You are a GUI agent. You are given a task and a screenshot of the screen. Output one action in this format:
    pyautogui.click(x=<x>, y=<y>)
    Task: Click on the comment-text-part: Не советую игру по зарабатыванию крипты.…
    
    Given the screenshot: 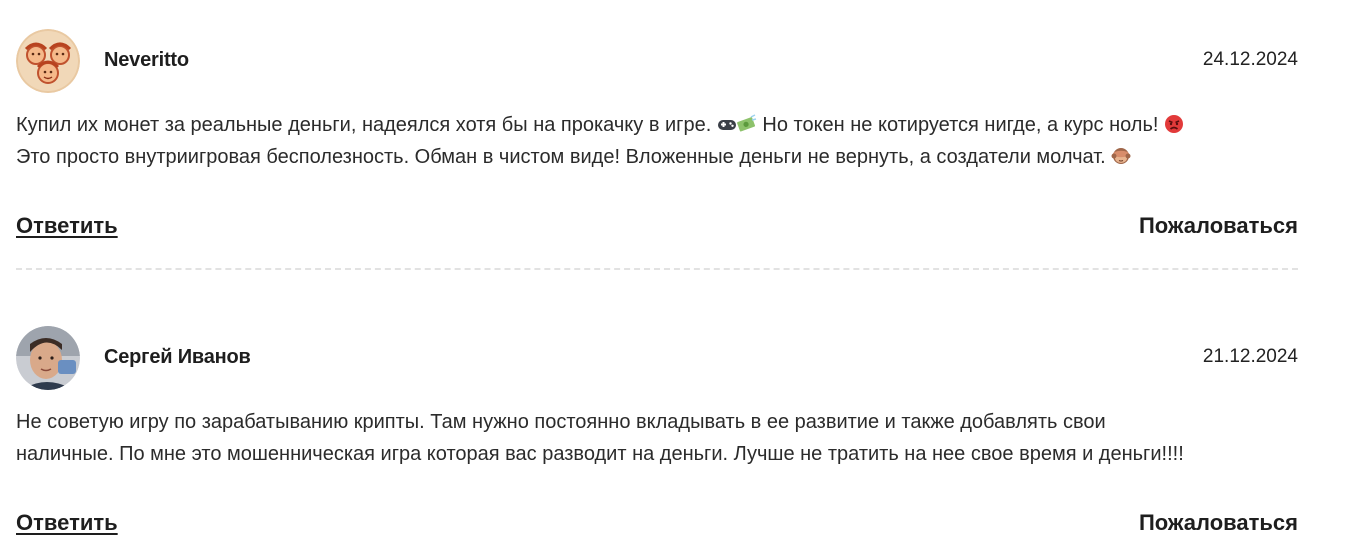 What is the action you would take?
    pyautogui.click(x=561, y=422)
    